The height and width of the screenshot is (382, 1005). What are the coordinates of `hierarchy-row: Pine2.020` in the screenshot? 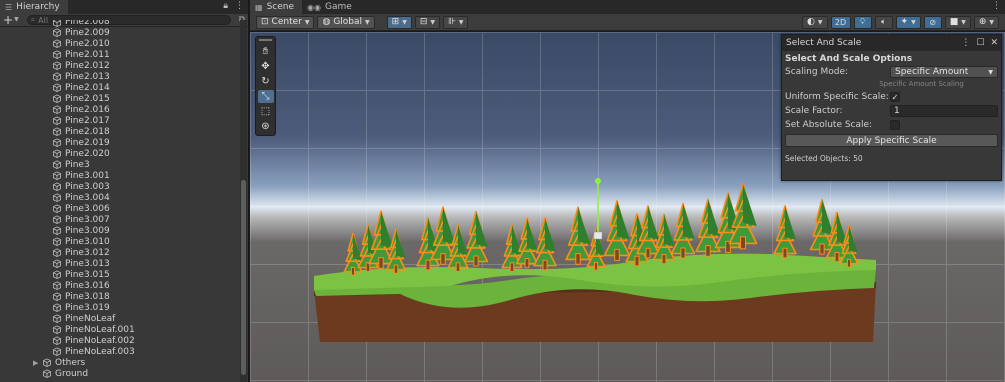 It's located at (120, 153).